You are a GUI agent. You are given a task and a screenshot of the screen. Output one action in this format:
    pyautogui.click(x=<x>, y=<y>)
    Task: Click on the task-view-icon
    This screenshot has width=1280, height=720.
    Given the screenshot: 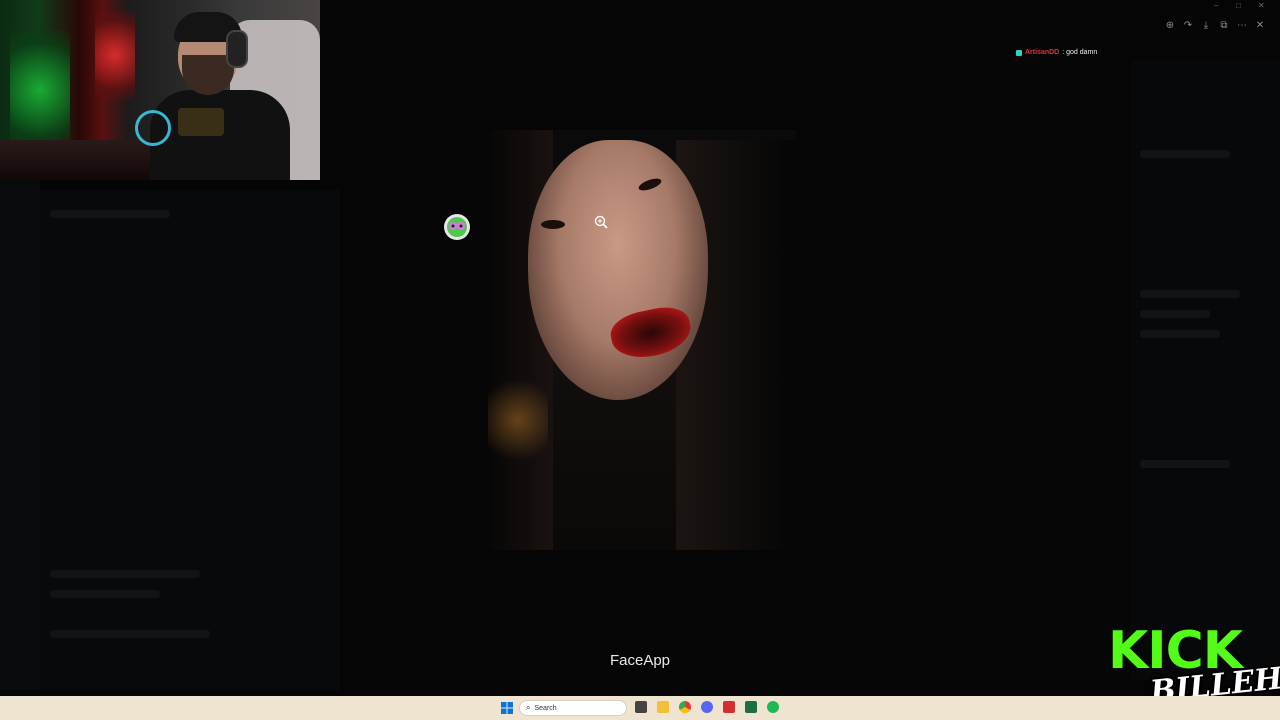 What is the action you would take?
    pyautogui.click(x=641, y=707)
    